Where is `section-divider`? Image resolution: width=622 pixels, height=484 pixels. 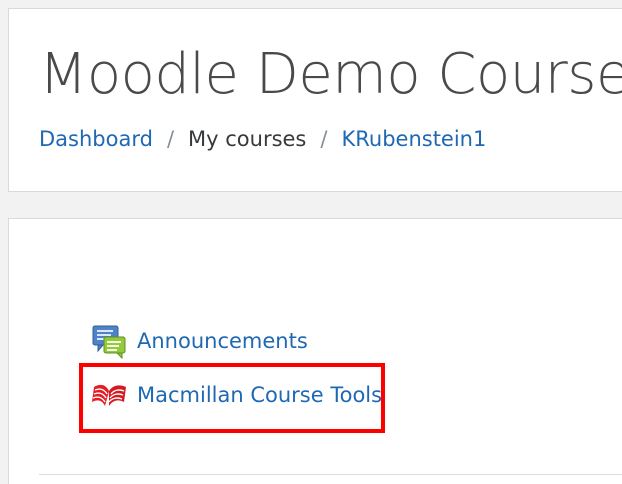
section-divider is located at coordinates (330, 474).